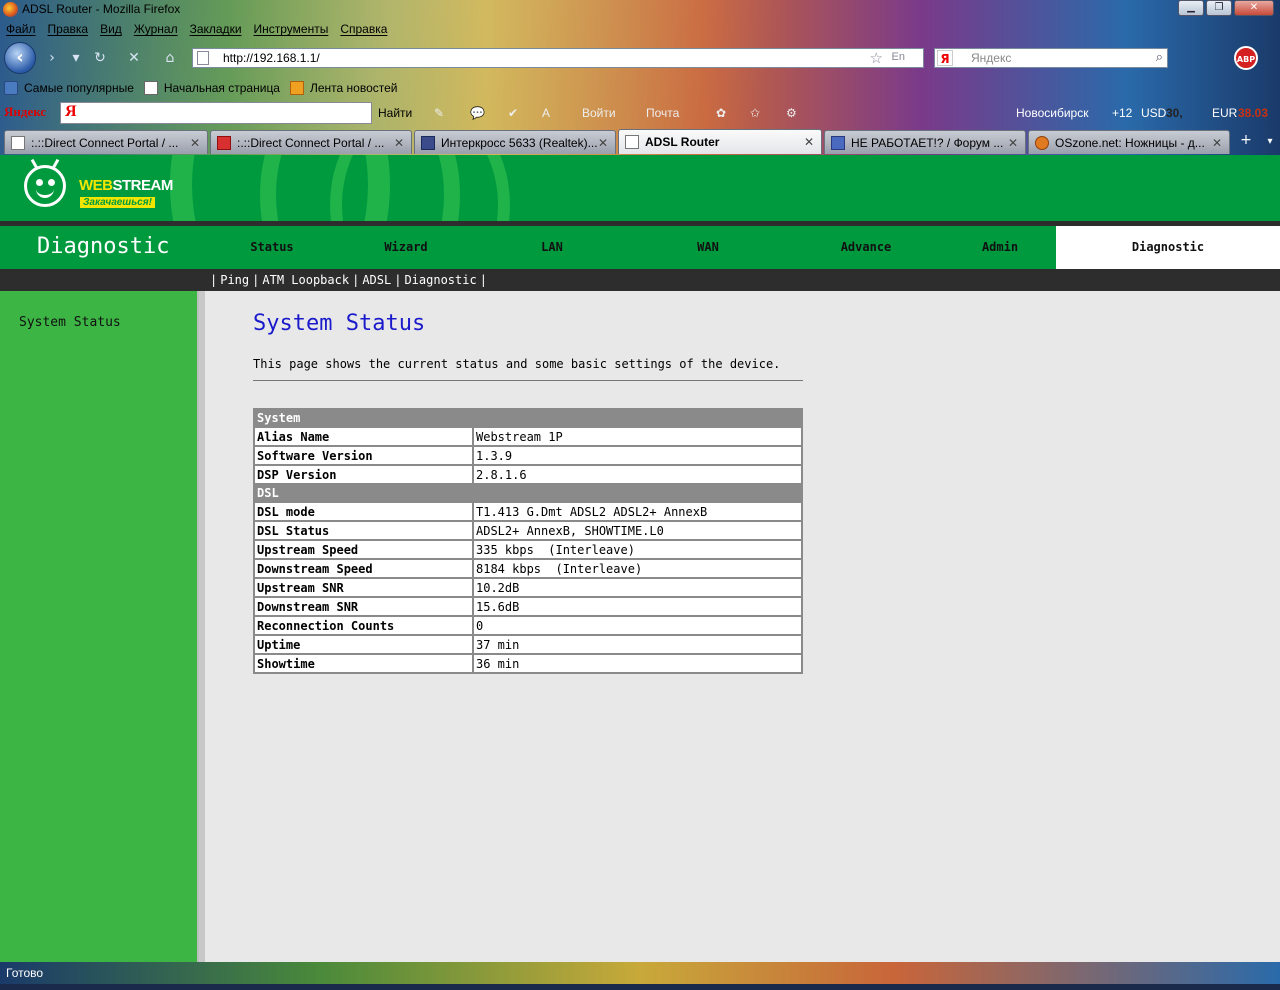 Image resolution: width=1280 pixels, height=990 pixels. I want to click on yandex-letter-icon: Я, so click(71, 111).